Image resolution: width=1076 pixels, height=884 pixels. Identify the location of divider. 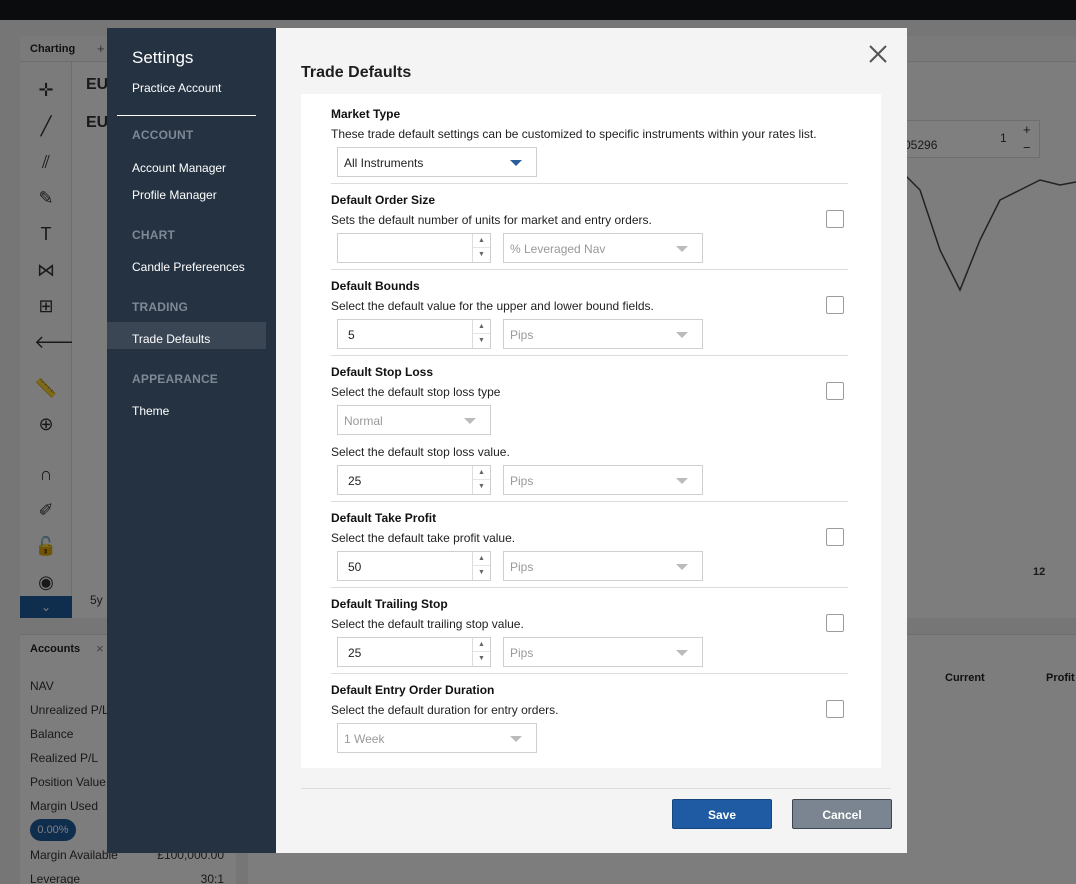
(186, 115).